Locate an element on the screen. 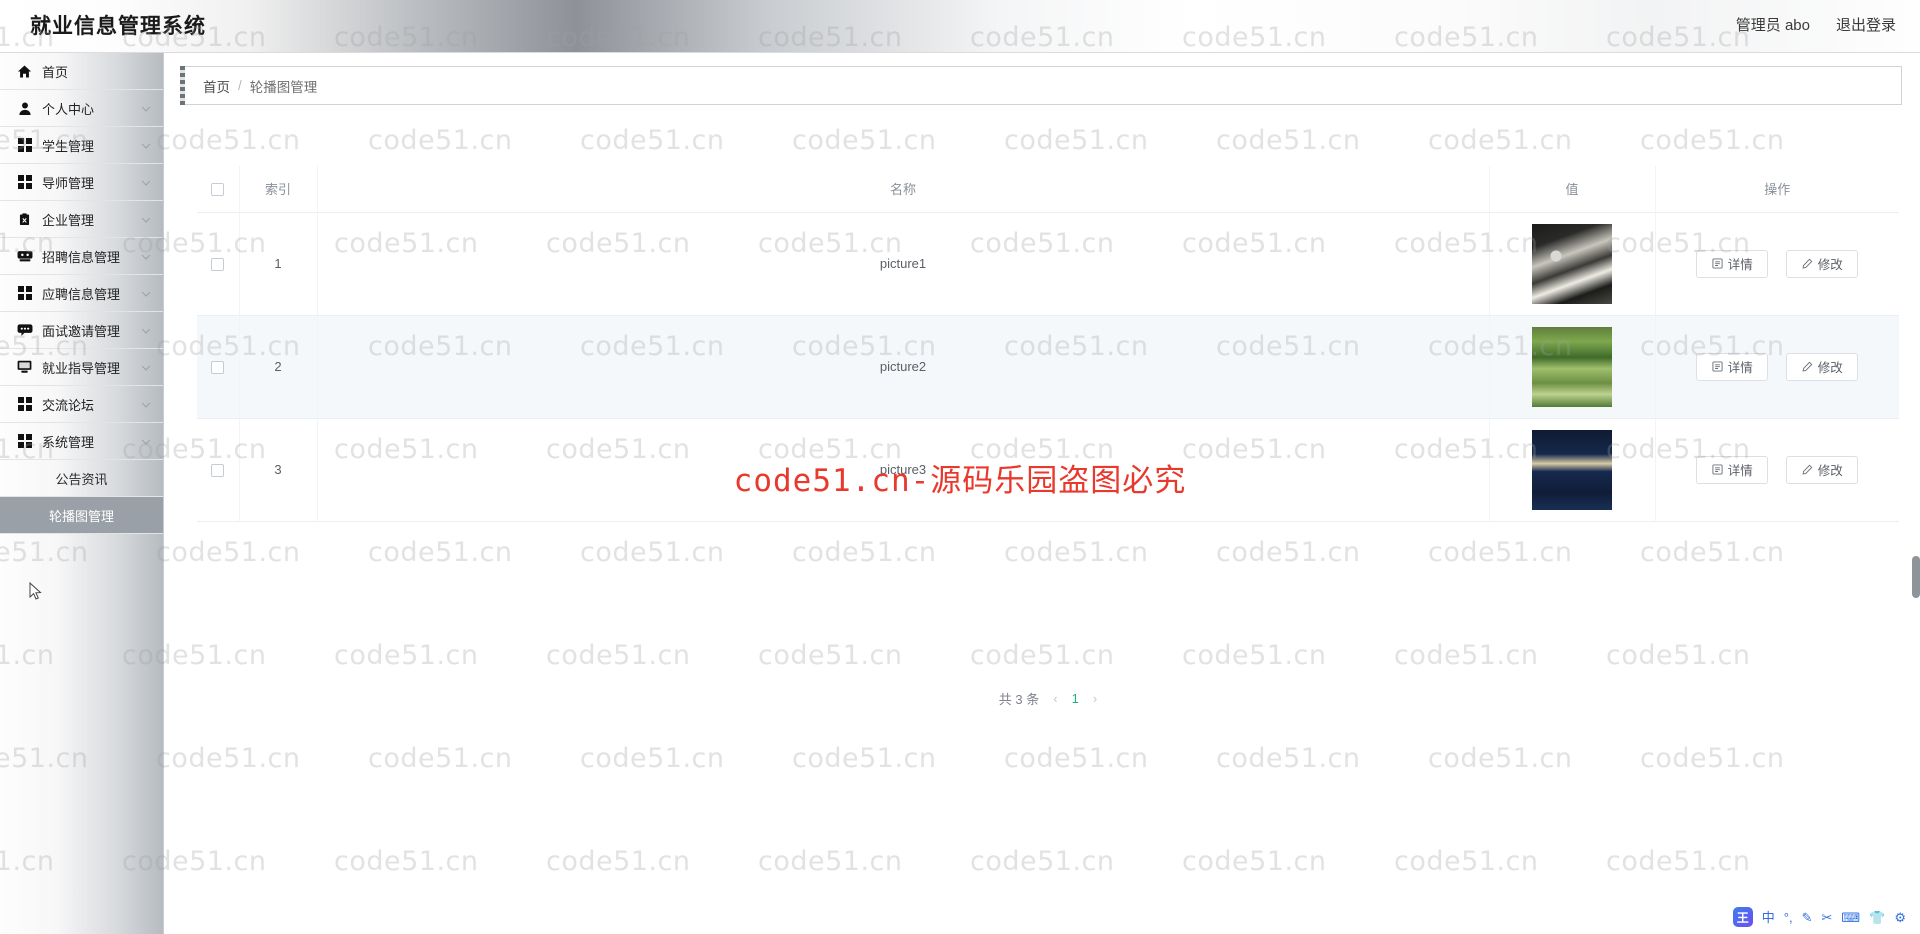  mouse-cursor is located at coordinates (35, 591).